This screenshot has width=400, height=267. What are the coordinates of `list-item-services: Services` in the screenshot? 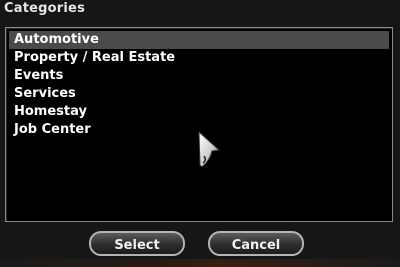 It's located at (199, 94).